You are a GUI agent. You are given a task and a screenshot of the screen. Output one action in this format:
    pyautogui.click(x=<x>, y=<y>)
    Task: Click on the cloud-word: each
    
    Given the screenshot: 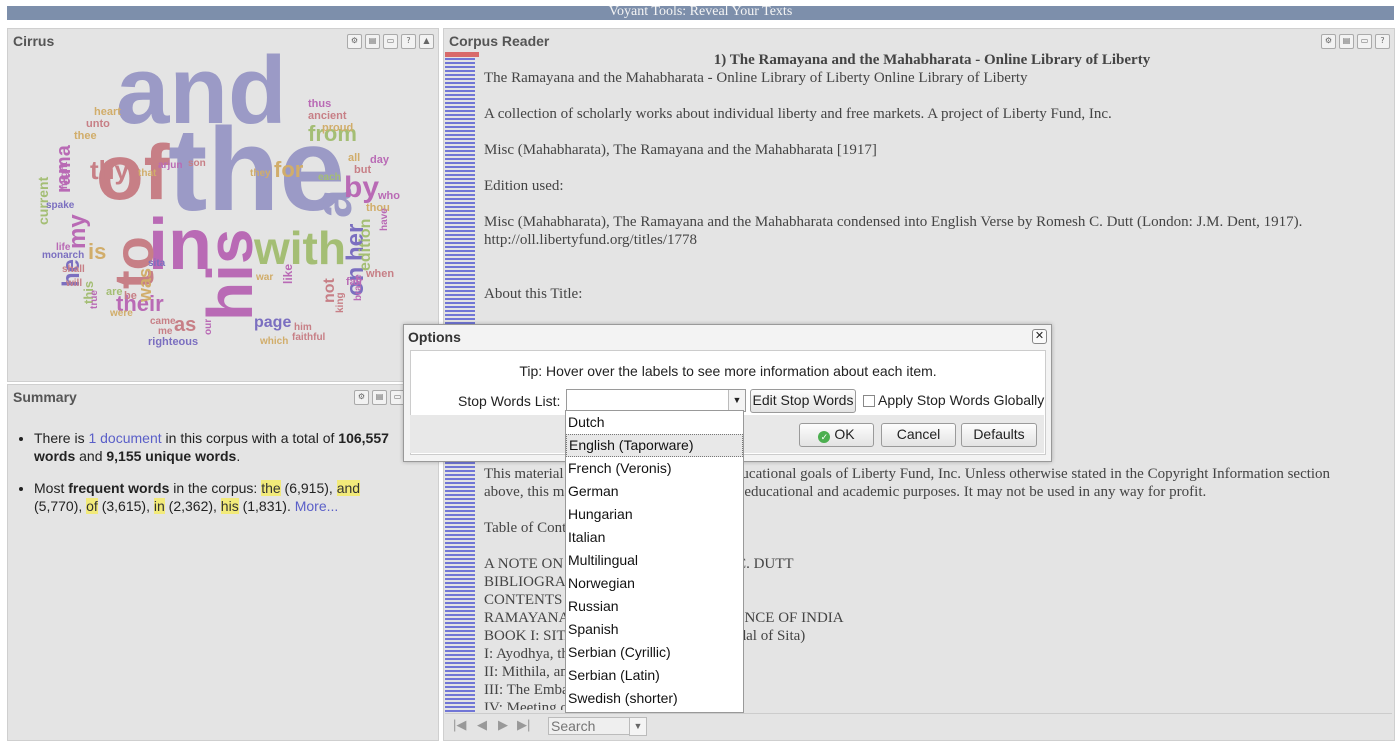 What is the action you would take?
    pyautogui.click(x=329, y=178)
    